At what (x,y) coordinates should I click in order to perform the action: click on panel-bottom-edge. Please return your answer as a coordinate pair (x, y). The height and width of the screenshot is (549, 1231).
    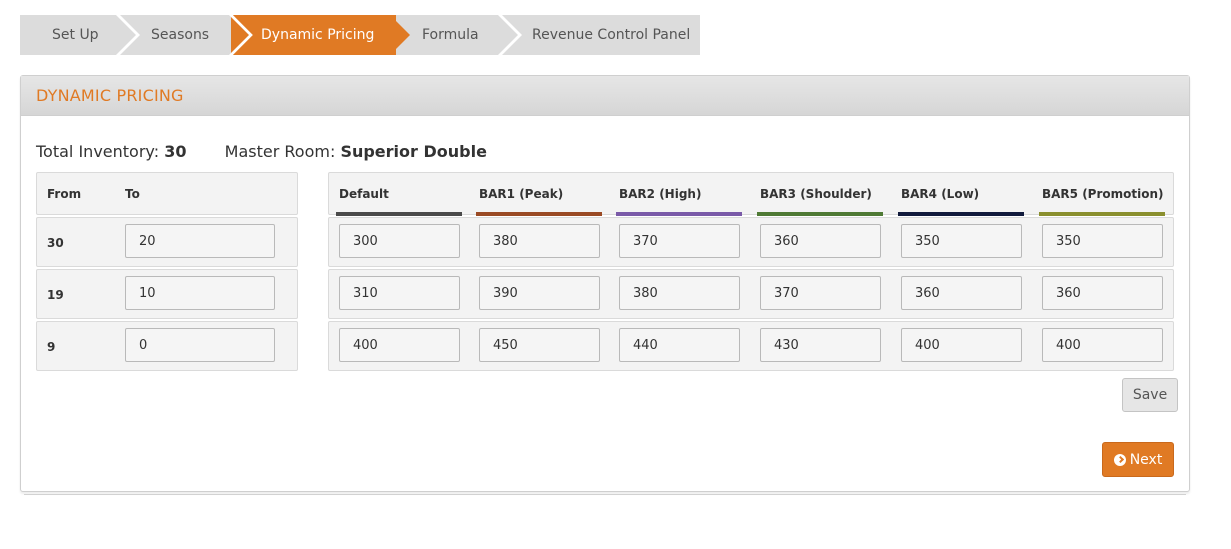
    Looking at the image, I should click on (605, 495).